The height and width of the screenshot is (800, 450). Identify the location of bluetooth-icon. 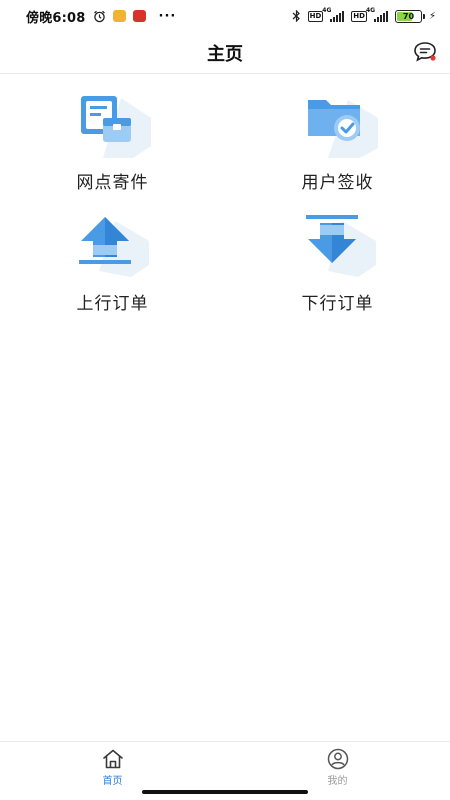
(296, 16).